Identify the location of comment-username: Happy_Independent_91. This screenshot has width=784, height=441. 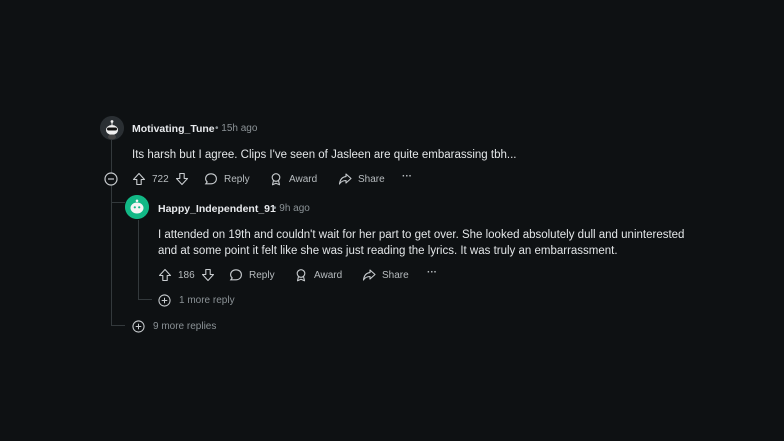
(217, 209).